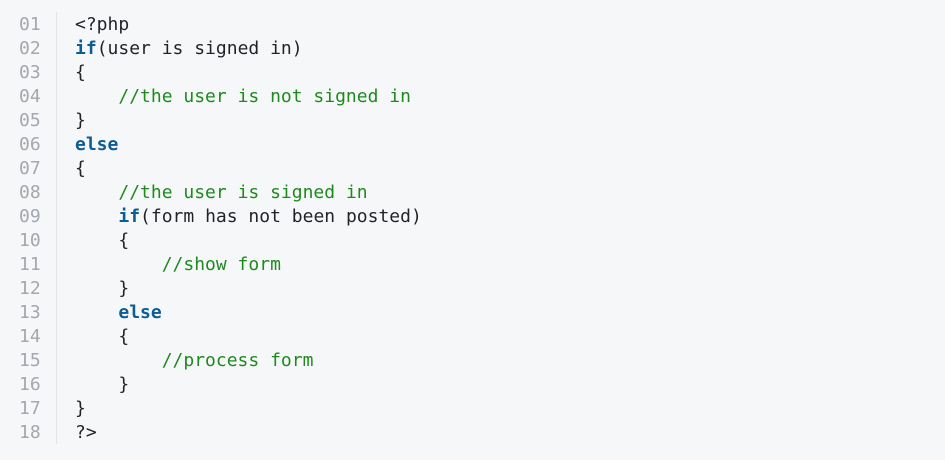 The height and width of the screenshot is (460, 945). What do you see at coordinates (30, 120) in the screenshot?
I see `line-number: 05` at bounding box center [30, 120].